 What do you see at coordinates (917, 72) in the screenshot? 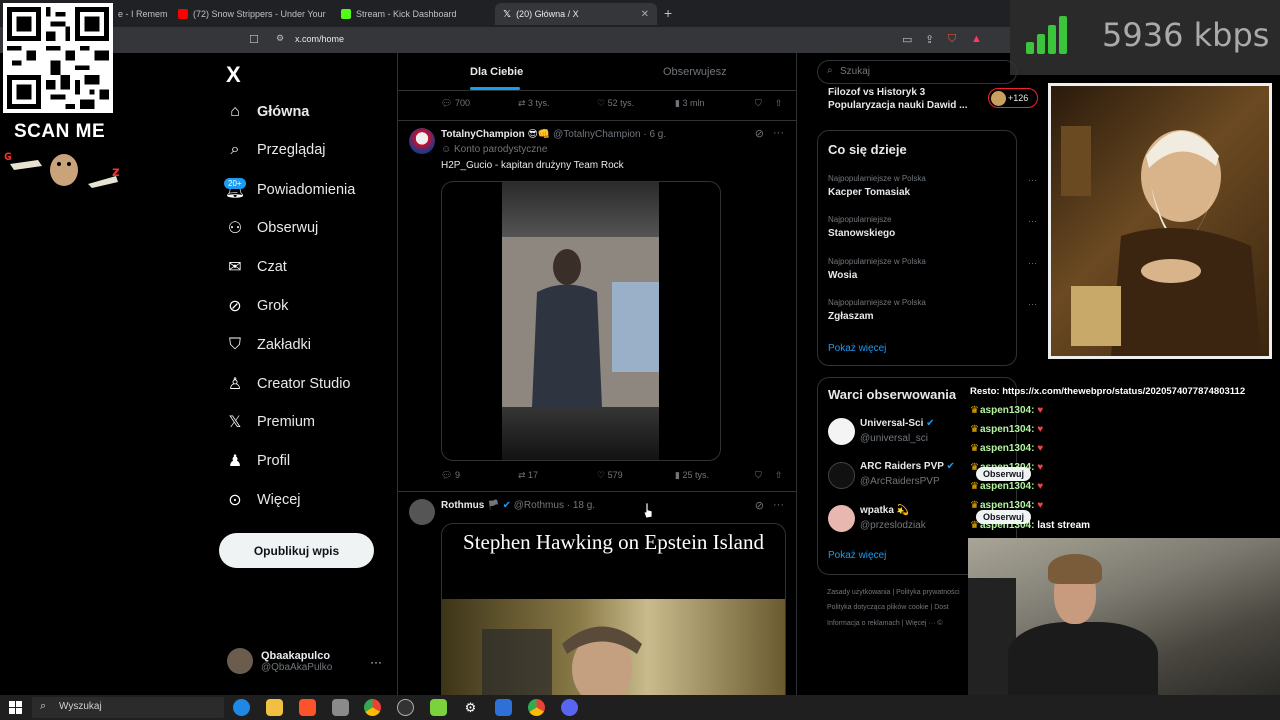
I see `search-input: ⌕ Szukaj` at bounding box center [917, 72].